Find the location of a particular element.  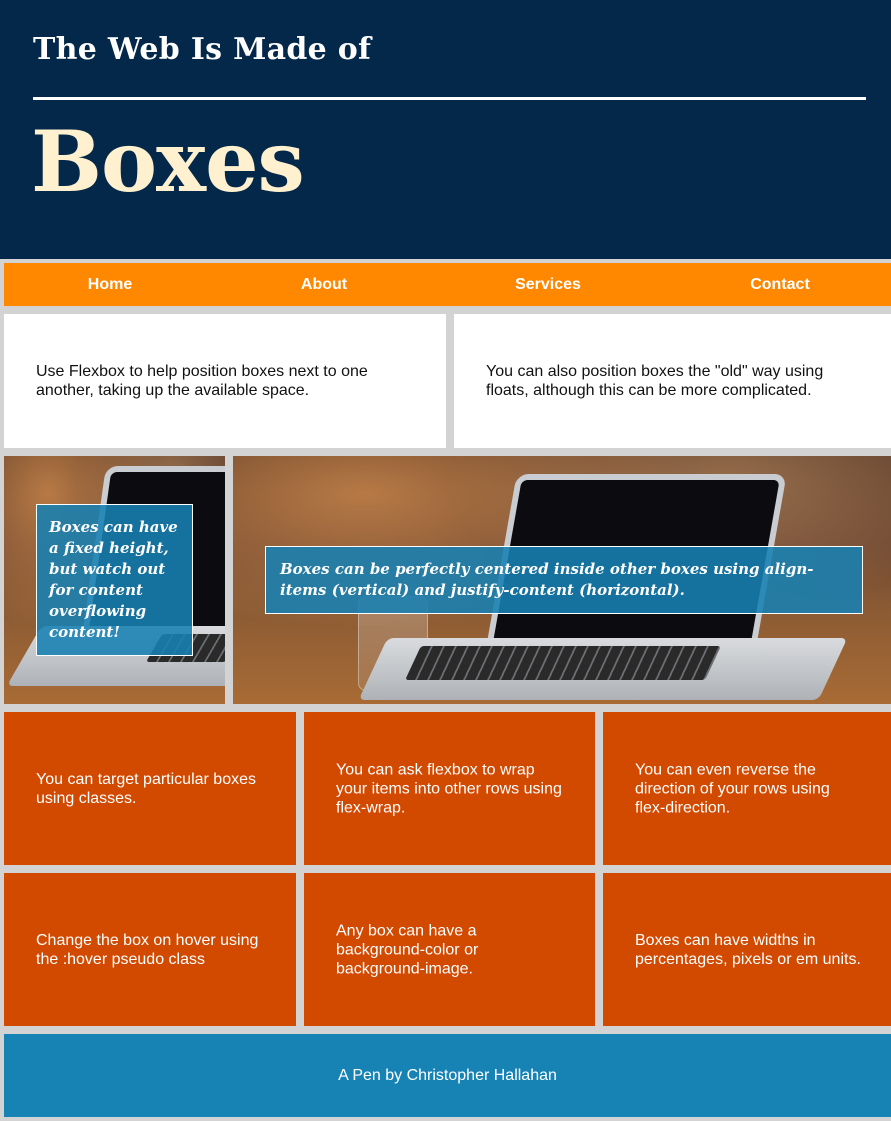

nav-item-services: Services is located at coordinates (548, 284).